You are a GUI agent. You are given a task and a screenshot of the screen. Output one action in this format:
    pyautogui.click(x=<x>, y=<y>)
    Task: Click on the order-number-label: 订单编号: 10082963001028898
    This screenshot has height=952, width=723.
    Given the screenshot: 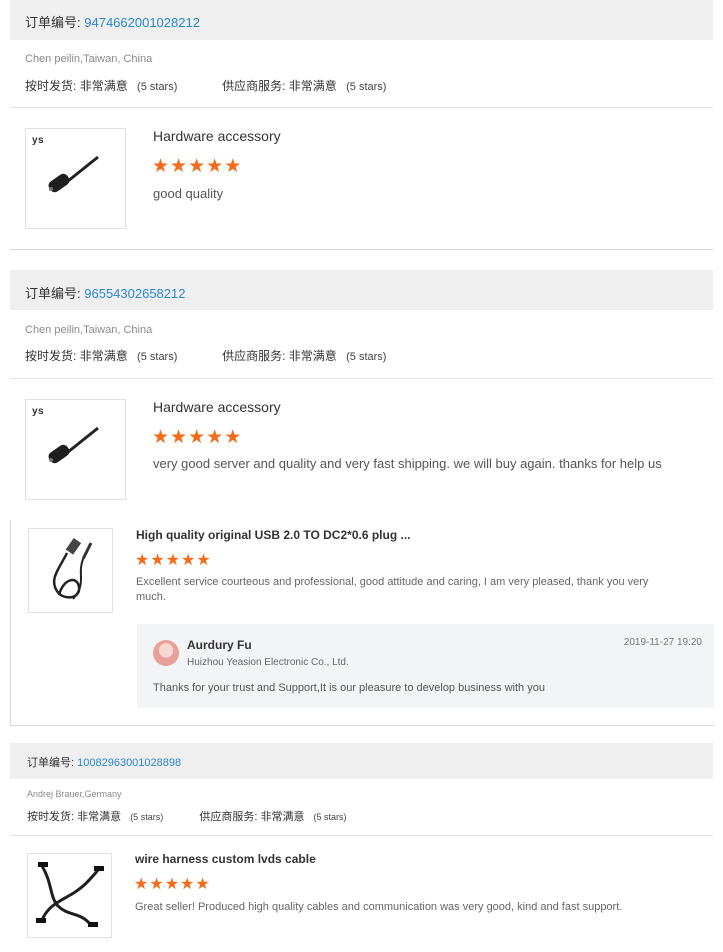 What is the action you would take?
    pyautogui.click(x=104, y=762)
    